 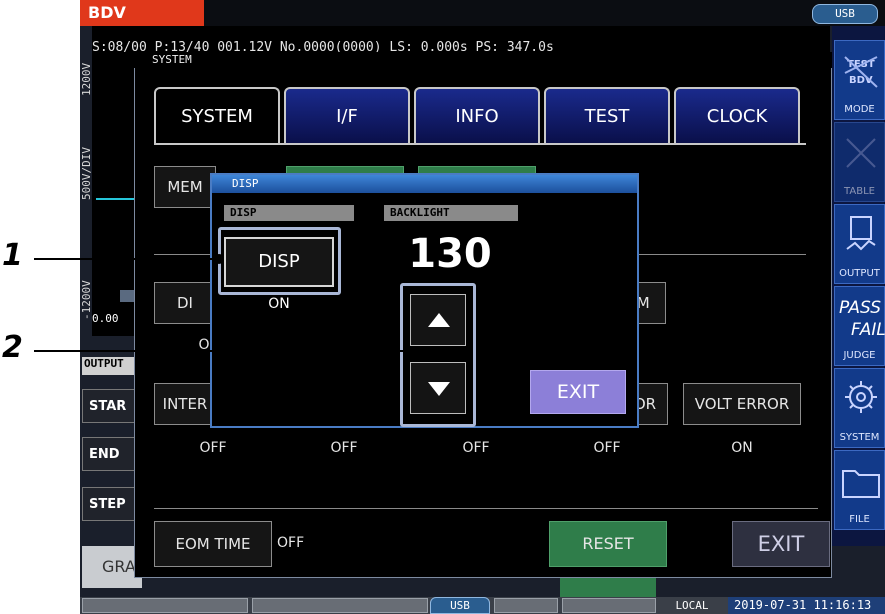 I want to click on local-indicator: LOCAL, so click(x=692, y=605).